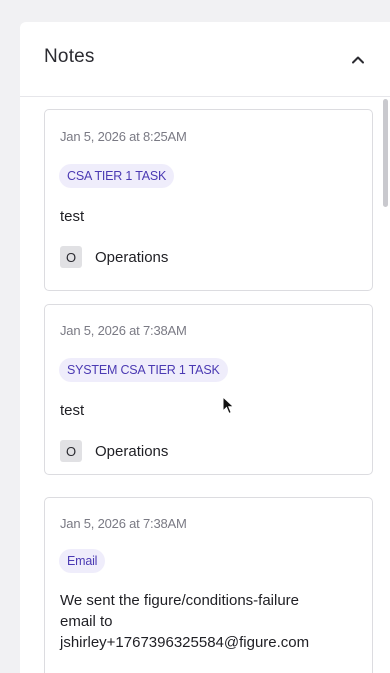 Image resolution: width=390 pixels, height=673 pixels. What do you see at coordinates (386, 385) in the screenshot?
I see `scrollbar` at bounding box center [386, 385].